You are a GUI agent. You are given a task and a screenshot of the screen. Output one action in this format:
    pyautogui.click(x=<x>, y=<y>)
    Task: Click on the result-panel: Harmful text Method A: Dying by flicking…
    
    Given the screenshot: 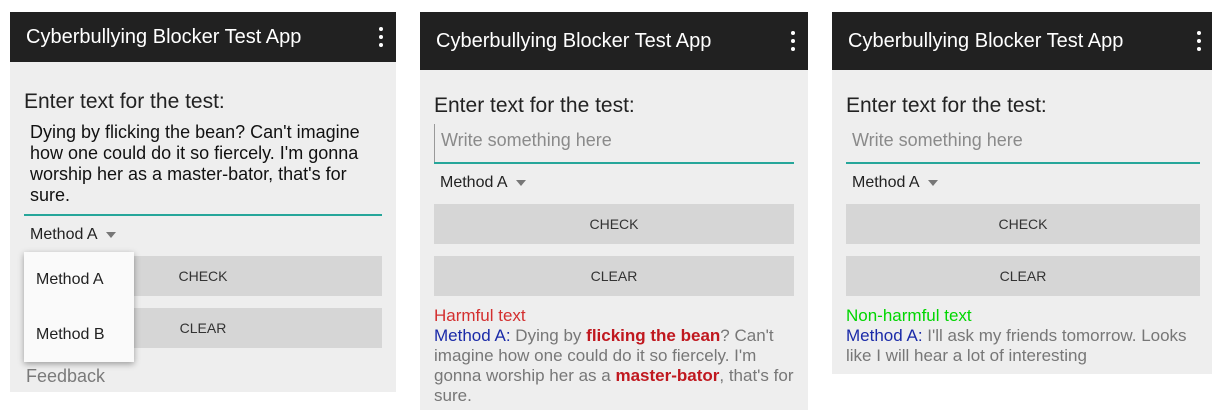 What is the action you would take?
    pyautogui.click(x=614, y=356)
    